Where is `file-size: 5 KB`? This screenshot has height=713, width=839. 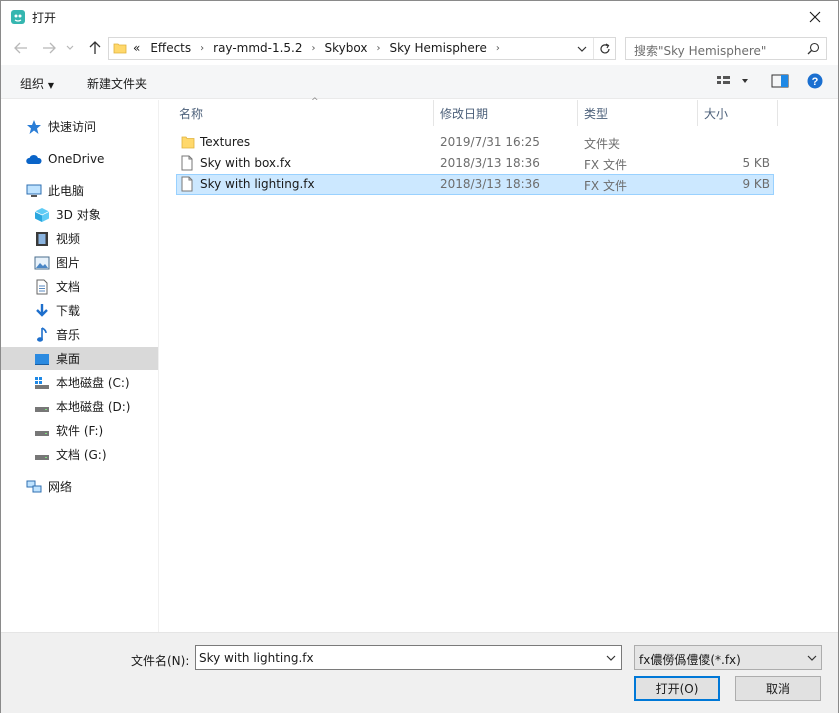 file-size: 5 KB is located at coordinates (756, 163).